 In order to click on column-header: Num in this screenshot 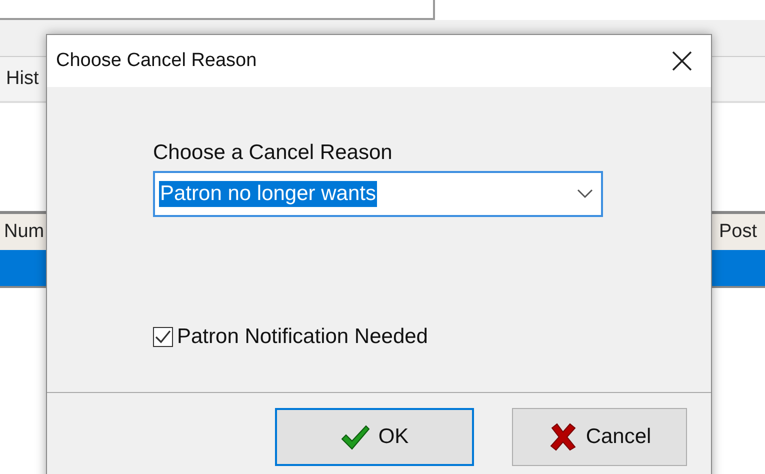, I will do `click(24, 232)`.